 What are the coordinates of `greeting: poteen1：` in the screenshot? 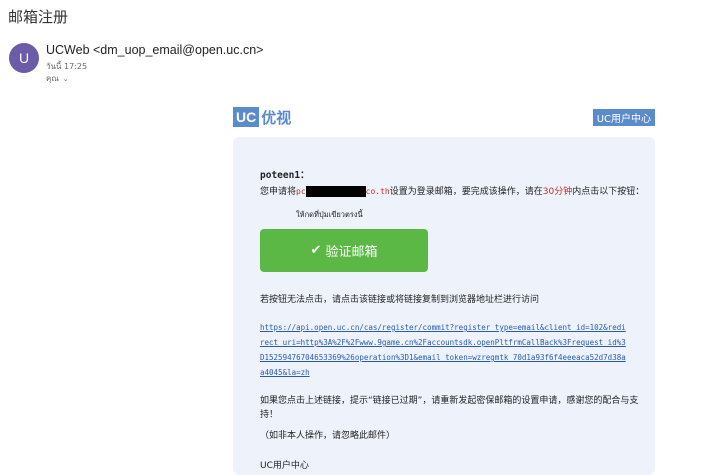 It's located at (285, 175).